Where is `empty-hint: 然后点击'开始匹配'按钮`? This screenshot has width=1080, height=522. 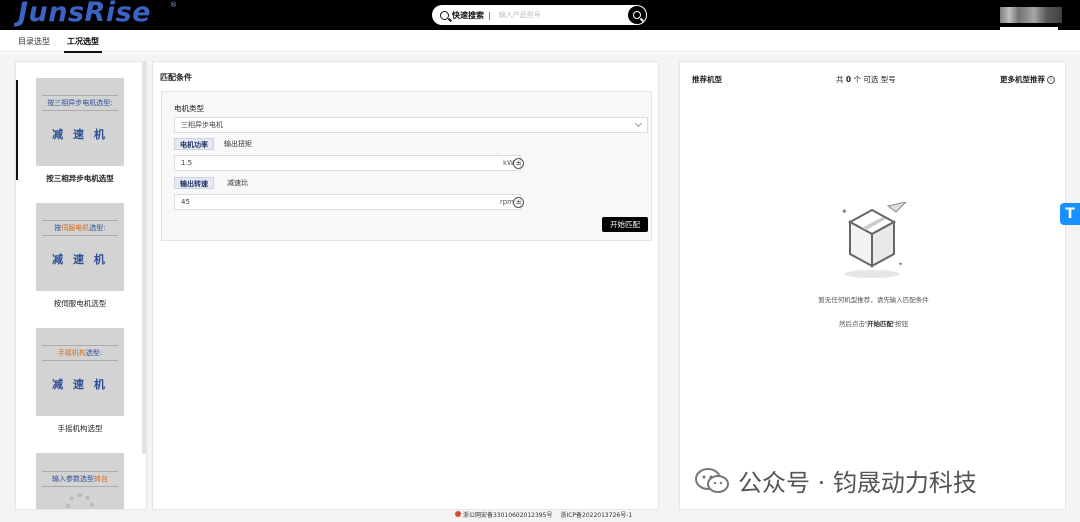 empty-hint: 然后点击'开始匹配'按钮 is located at coordinates (873, 323).